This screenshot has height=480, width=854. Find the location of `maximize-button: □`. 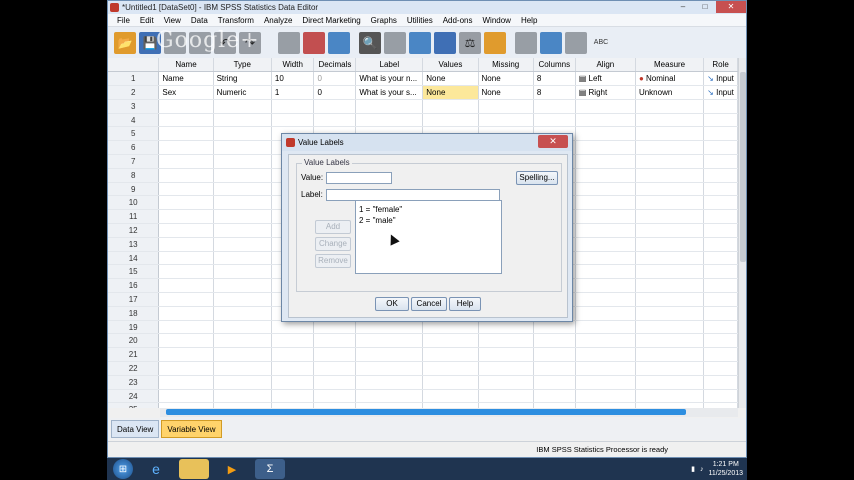

maximize-button: □ is located at coordinates (705, 7).